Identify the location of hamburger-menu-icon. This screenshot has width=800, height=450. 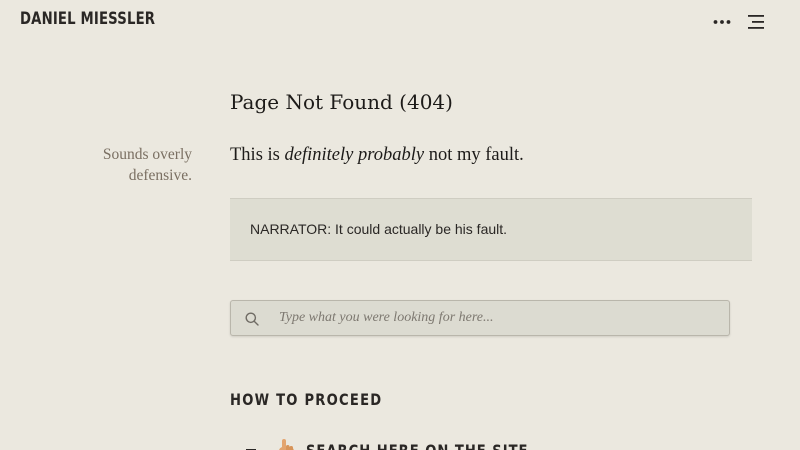
(756, 22).